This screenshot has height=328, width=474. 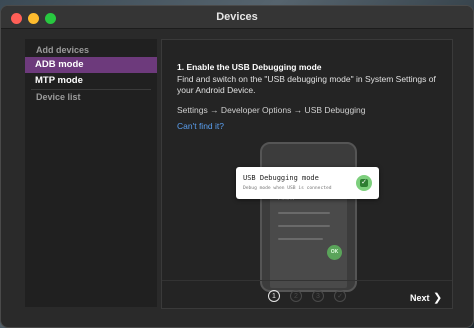 What do you see at coordinates (318, 296) in the screenshot?
I see `step-indicator-3: 3` at bounding box center [318, 296].